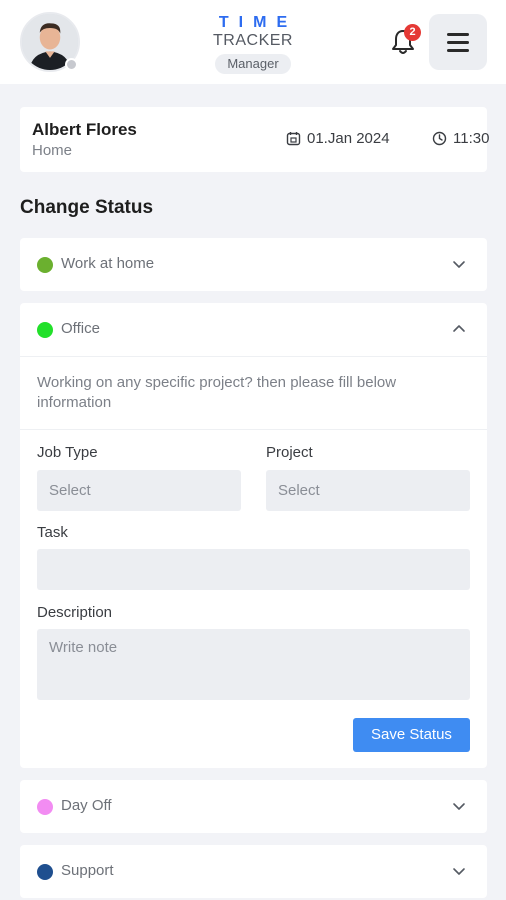 The image size is (506, 900). What do you see at coordinates (80, 328) in the screenshot?
I see `status-label: Office` at bounding box center [80, 328].